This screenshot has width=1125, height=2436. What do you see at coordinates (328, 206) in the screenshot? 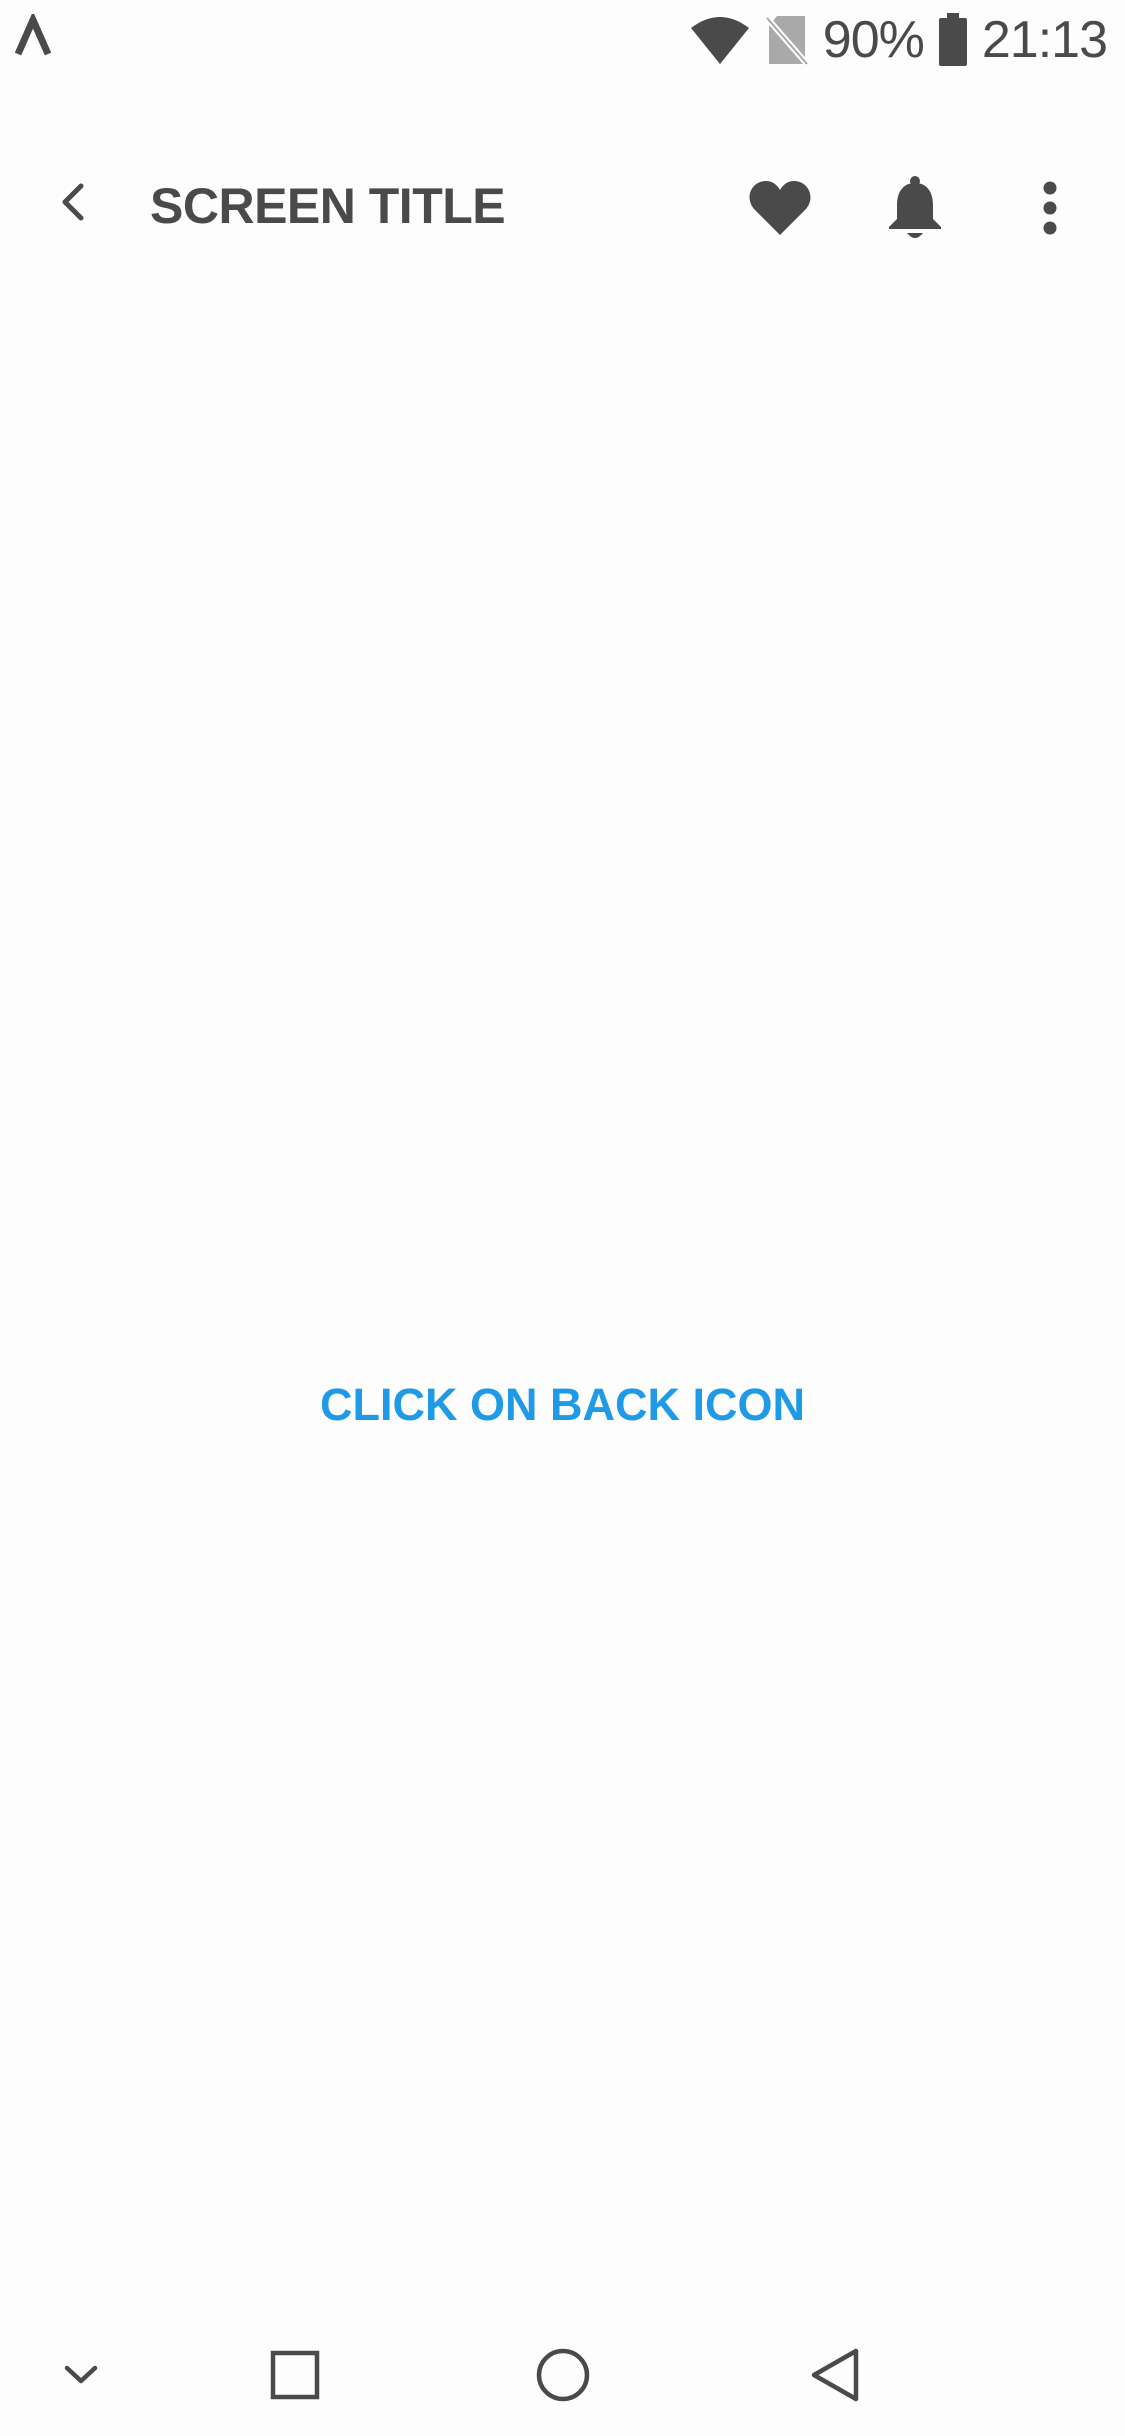
I see `page-title: SCREEN TITLE` at bounding box center [328, 206].